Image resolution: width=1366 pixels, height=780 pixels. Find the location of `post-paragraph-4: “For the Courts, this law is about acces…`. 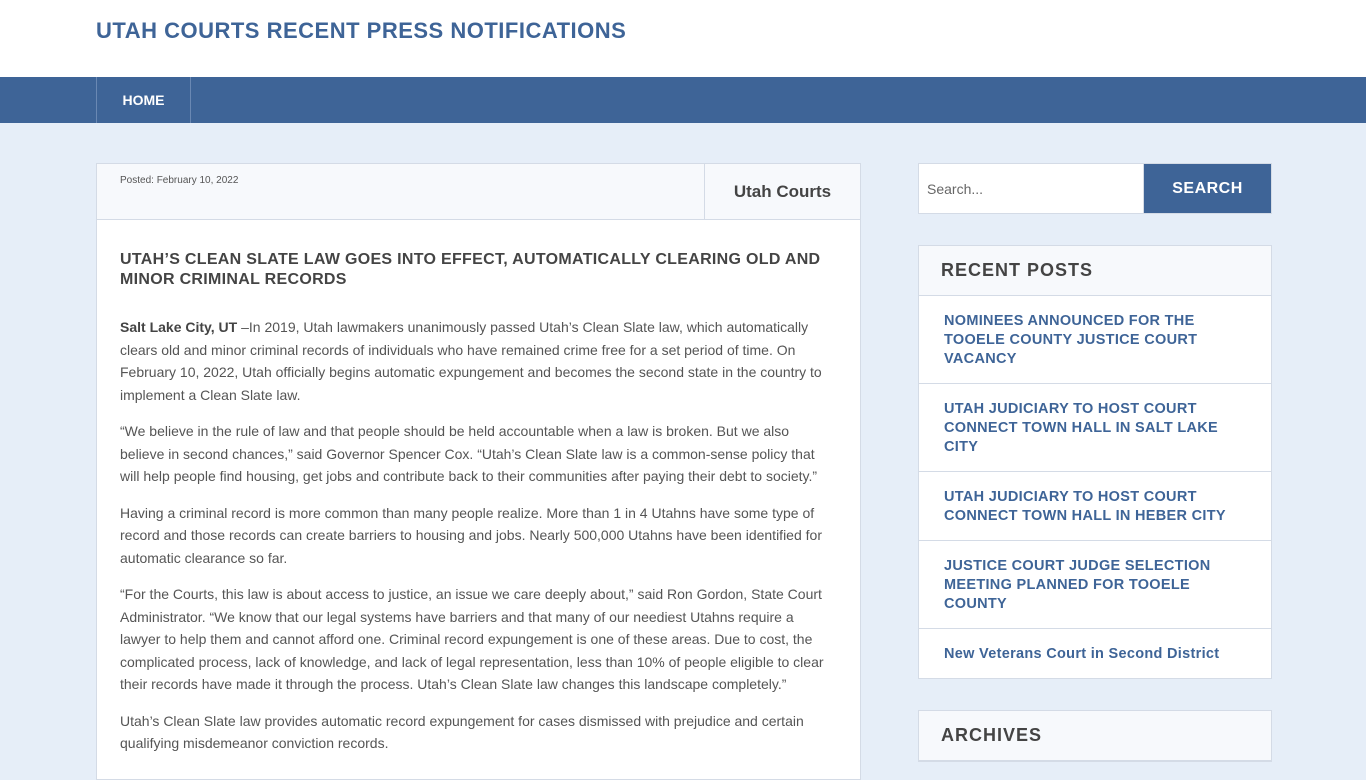

post-paragraph-4: “For the Courts, this law is about acces… is located at coordinates (472, 639).